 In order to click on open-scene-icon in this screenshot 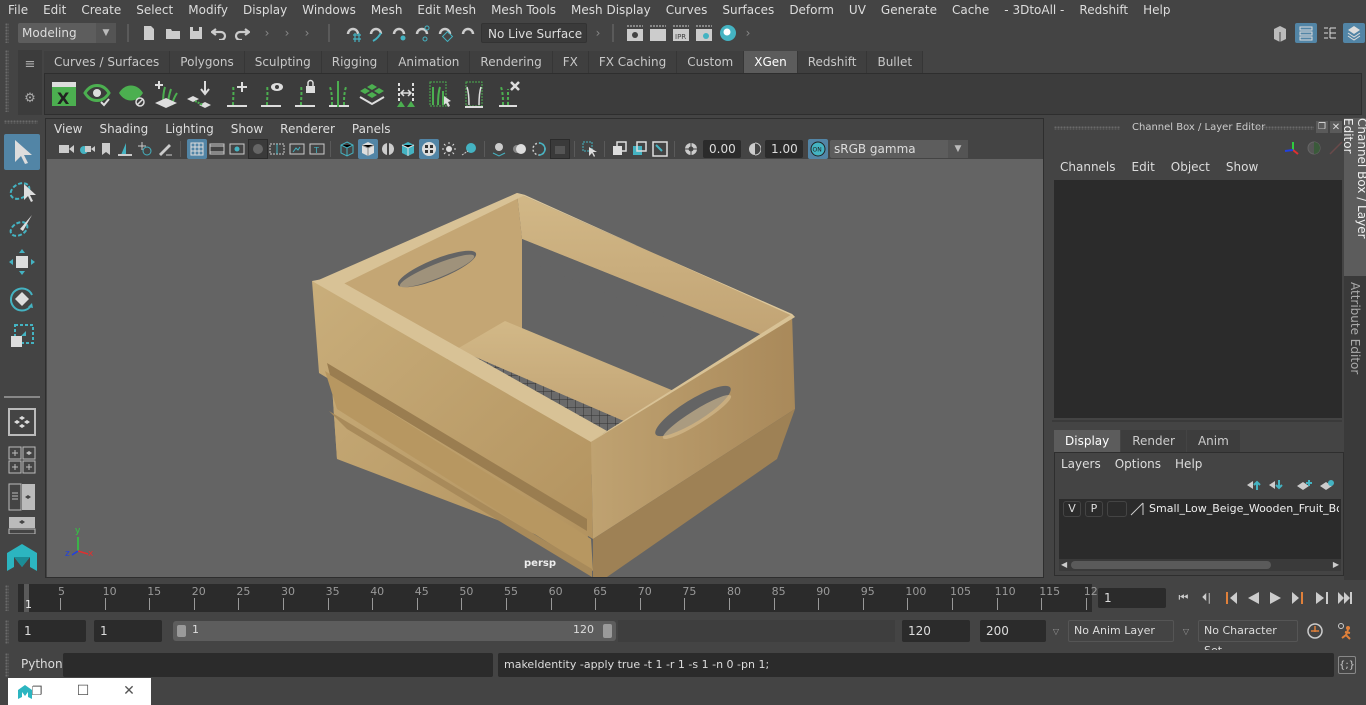, I will do `click(173, 33)`.